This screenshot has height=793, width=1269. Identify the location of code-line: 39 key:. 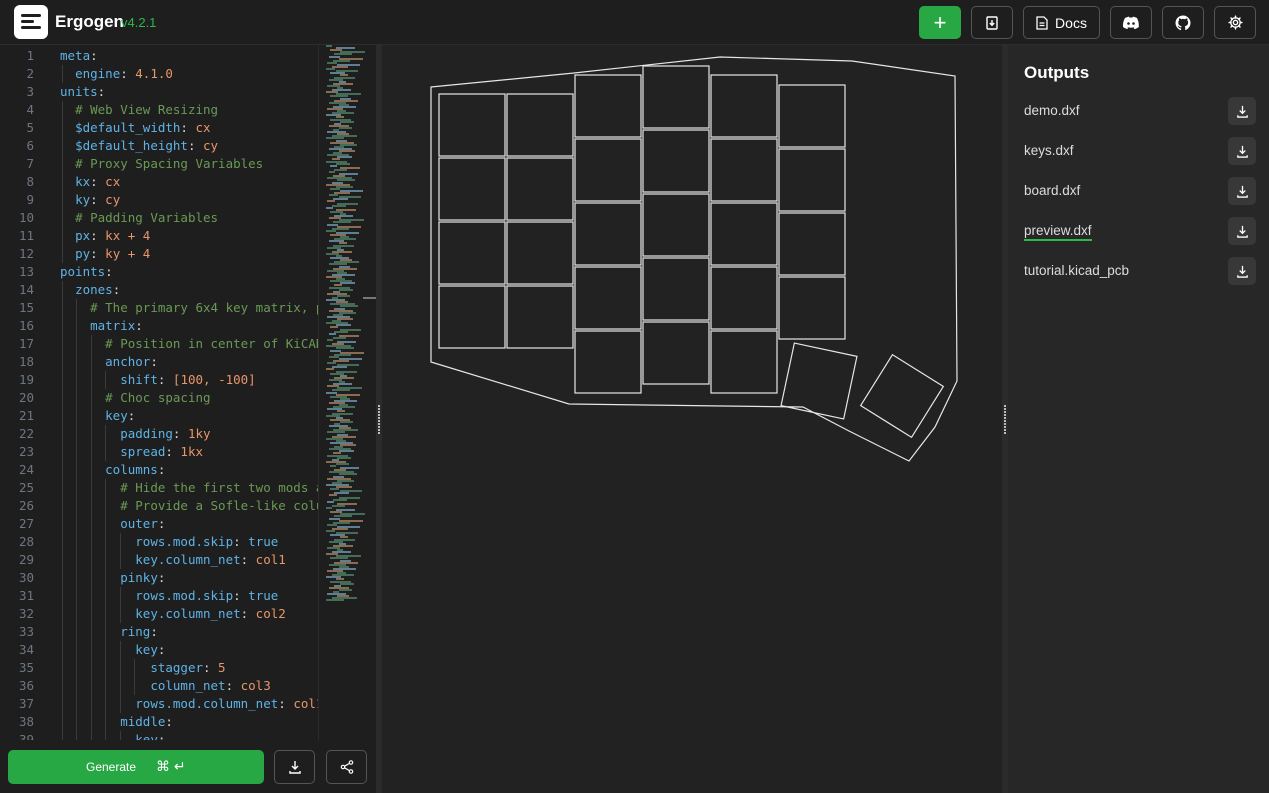
(159, 735).